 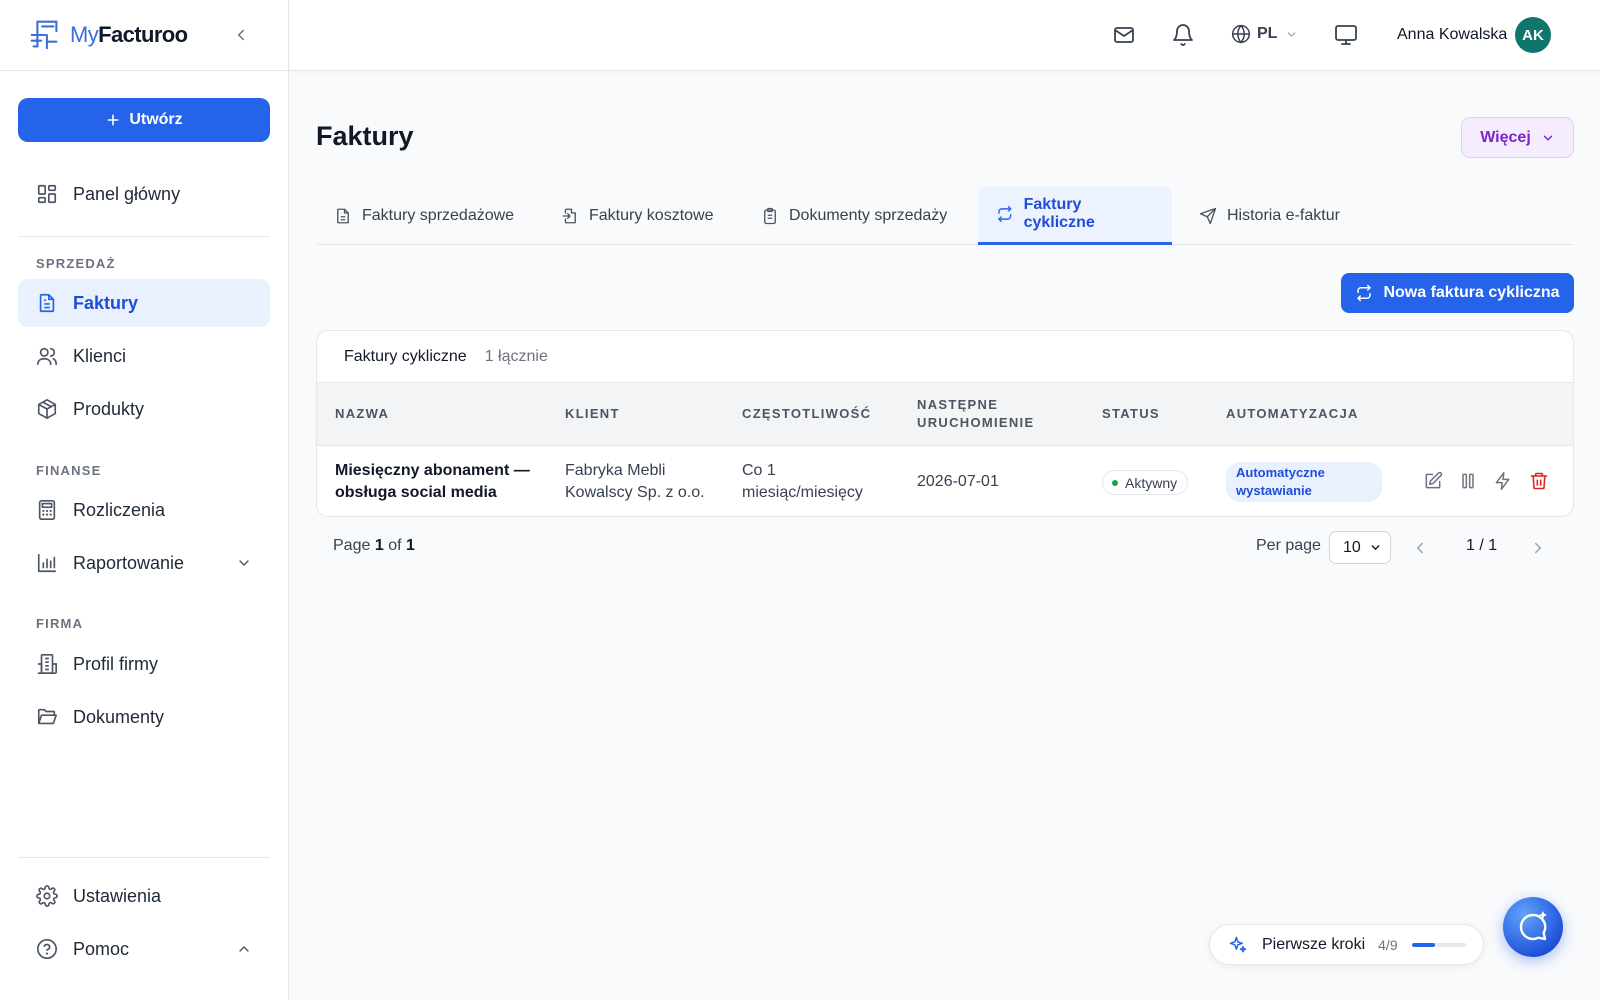 I want to click on column-header-status: STATUS, so click(x=1131, y=414).